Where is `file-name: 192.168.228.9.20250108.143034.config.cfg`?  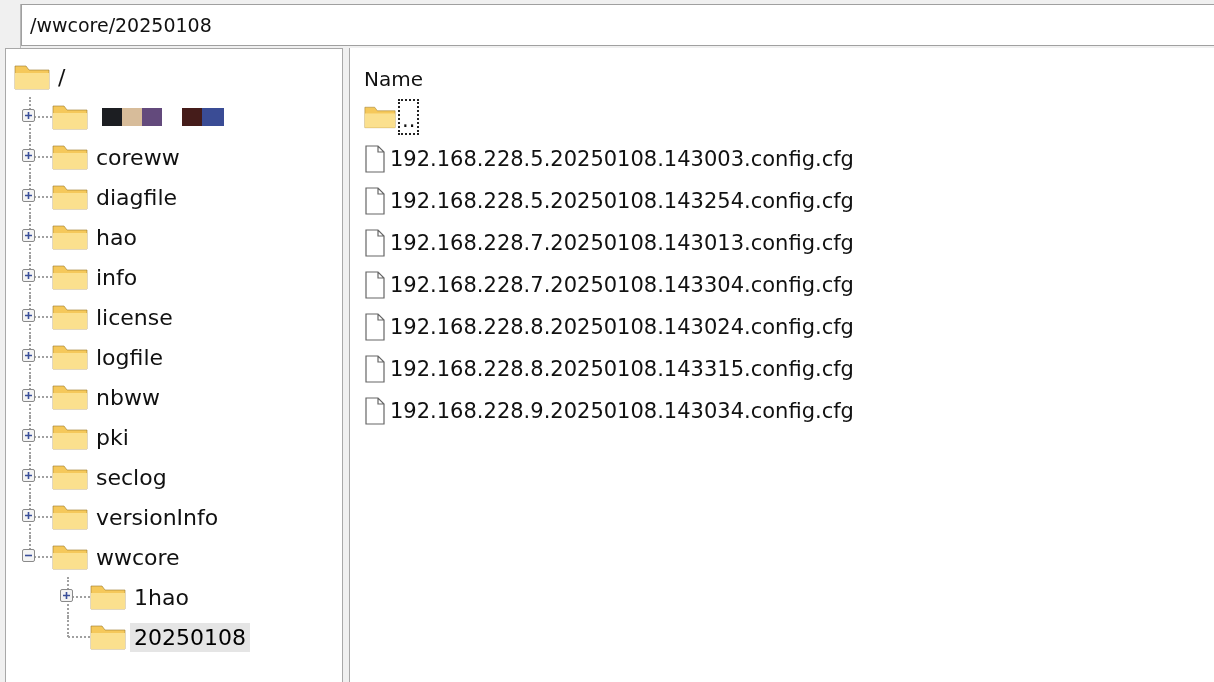
file-name: 192.168.228.9.20250108.143034.config.cfg is located at coordinates (622, 411).